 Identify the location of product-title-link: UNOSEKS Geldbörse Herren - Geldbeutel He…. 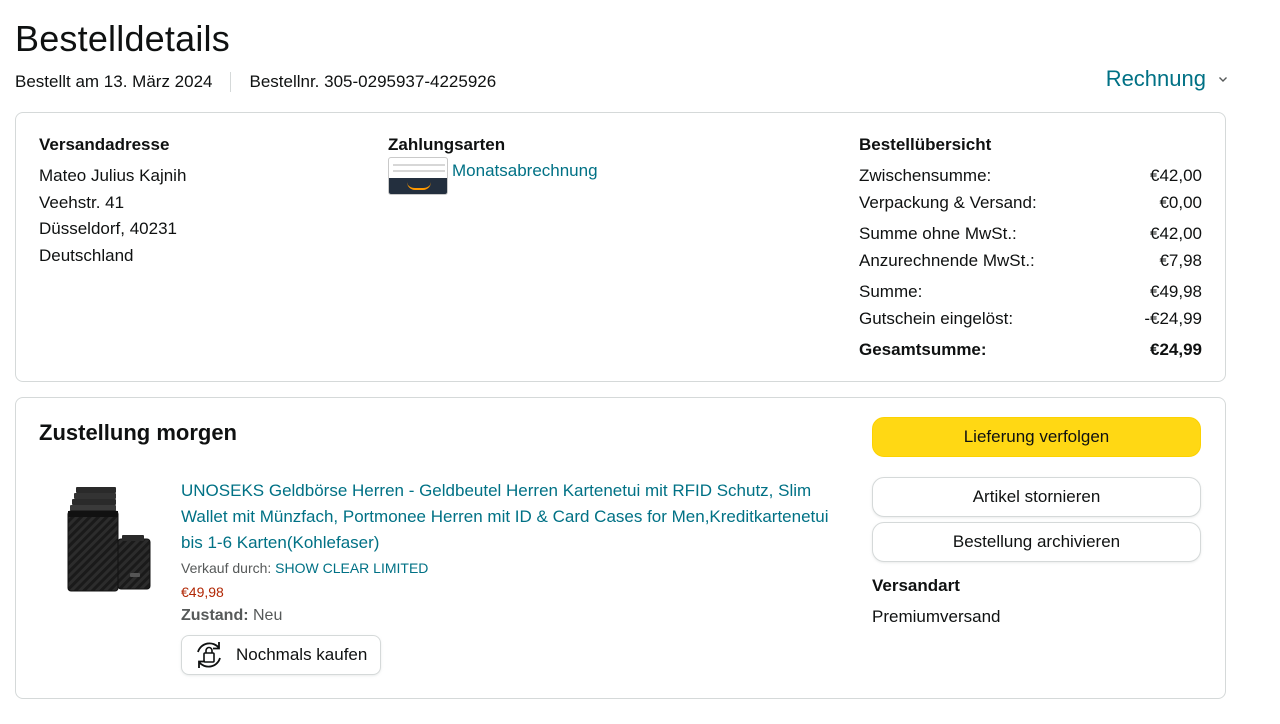
(511, 517).